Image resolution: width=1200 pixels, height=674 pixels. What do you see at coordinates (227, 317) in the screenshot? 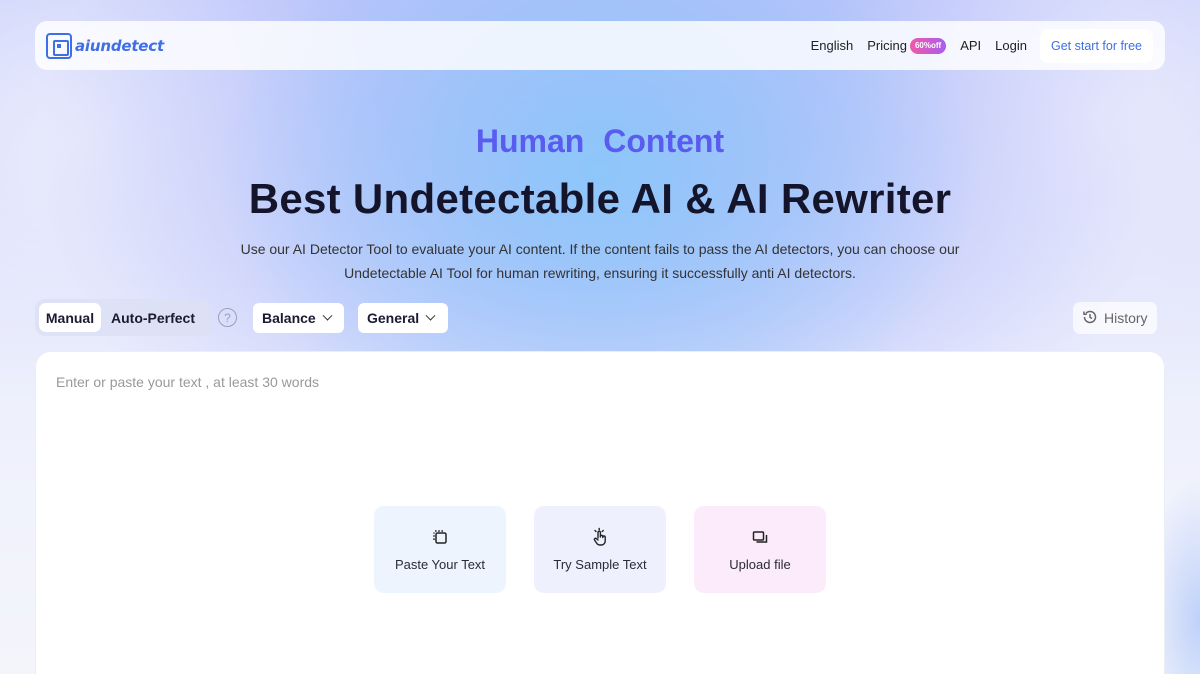
I see `question-icon: ?` at bounding box center [227, 317].